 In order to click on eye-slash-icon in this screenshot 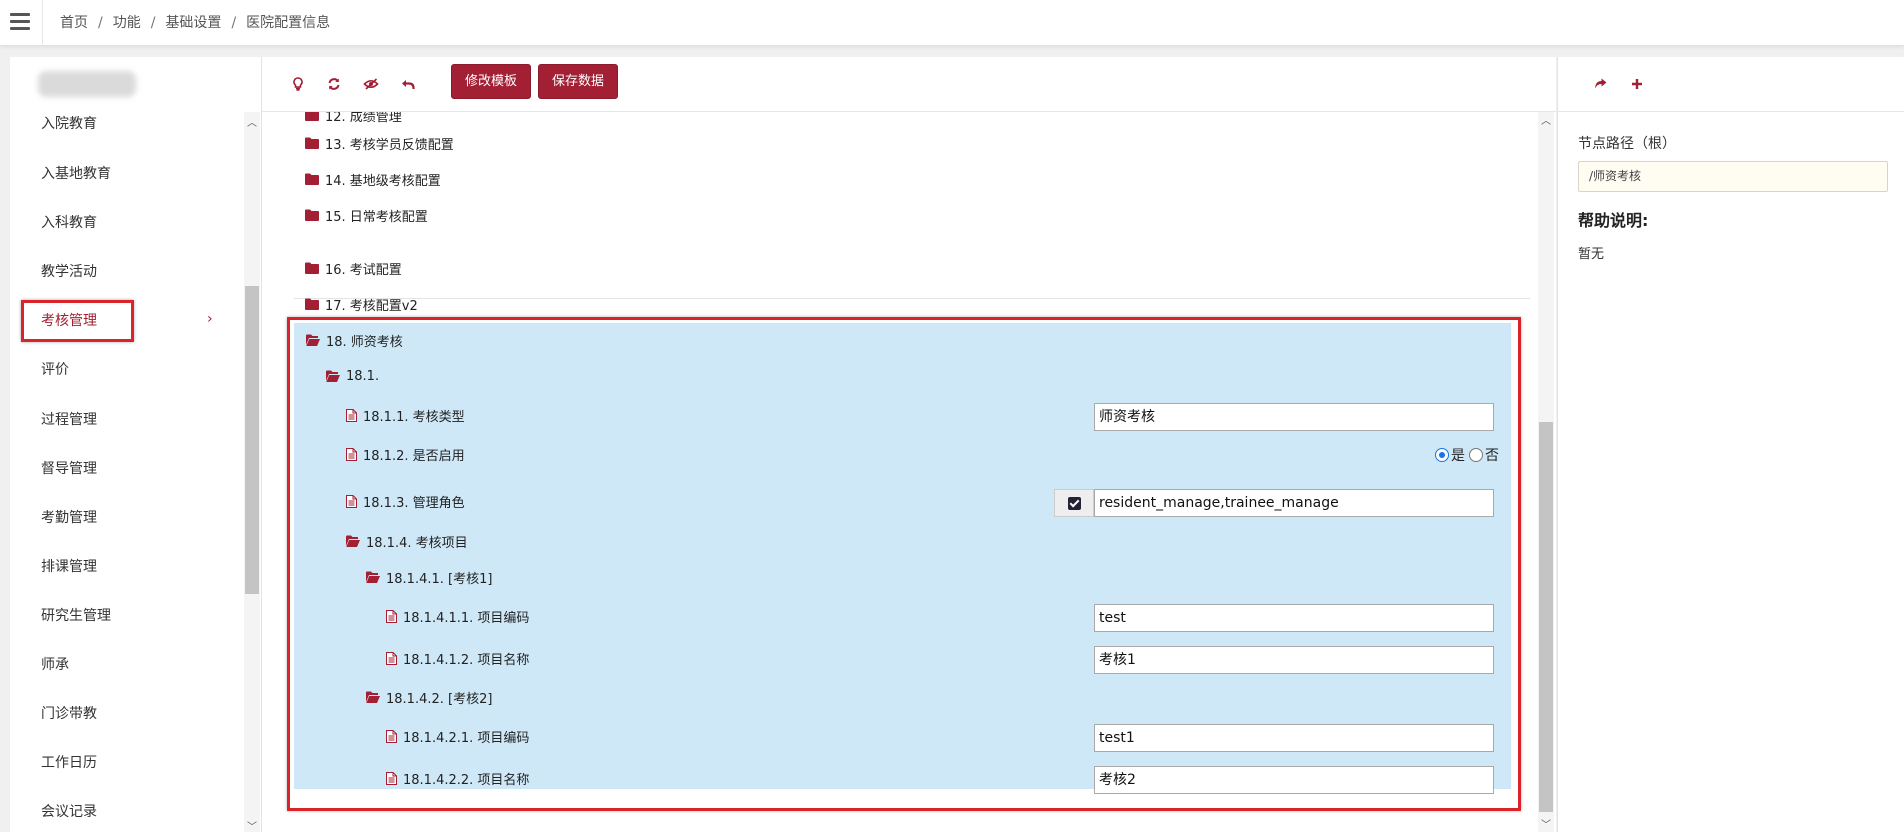, I will do `click(371, 84)`.